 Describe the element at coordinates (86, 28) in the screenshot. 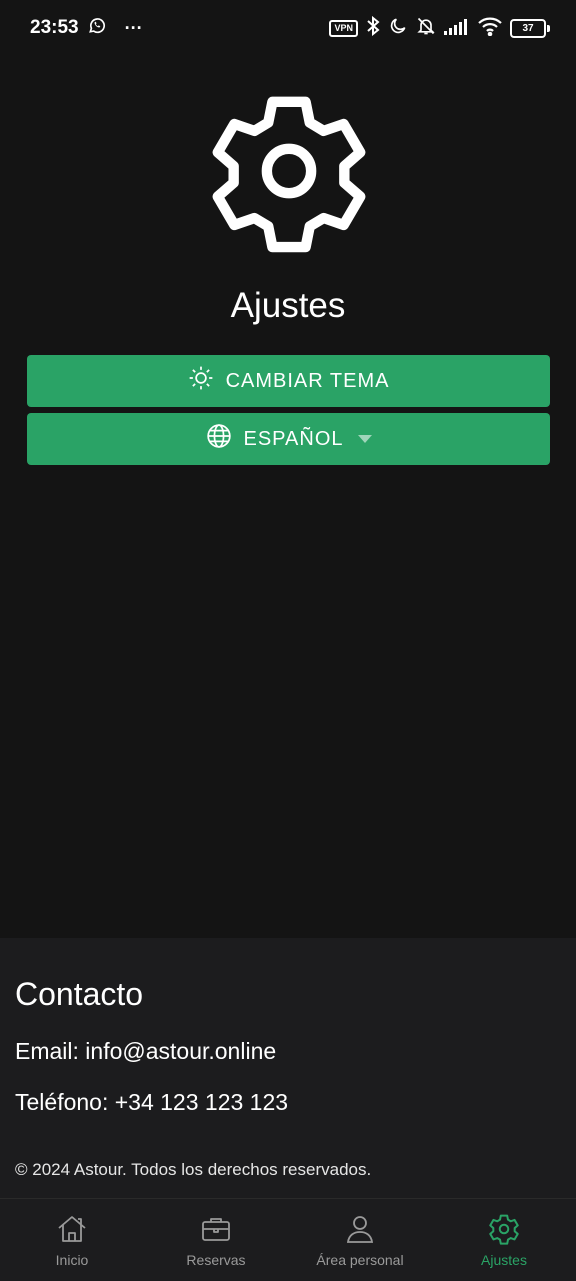

I see `status-left: 23:53 ···` at that location.